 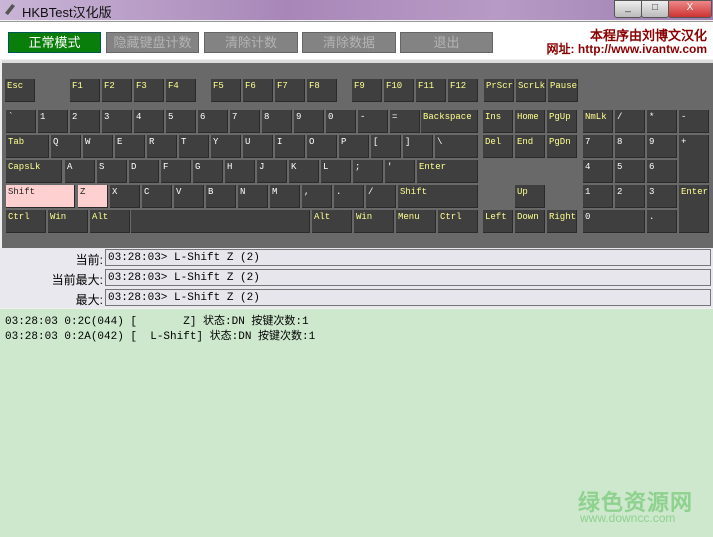 What do you see at coordinates (80, 171) in the screenshot?
I see `key-a: A` at bounding box center [80, 171].